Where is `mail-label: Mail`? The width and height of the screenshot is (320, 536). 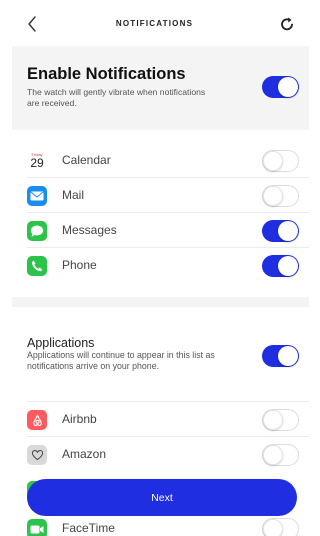 mail-label: Mail is located at coordinates (73, 195).